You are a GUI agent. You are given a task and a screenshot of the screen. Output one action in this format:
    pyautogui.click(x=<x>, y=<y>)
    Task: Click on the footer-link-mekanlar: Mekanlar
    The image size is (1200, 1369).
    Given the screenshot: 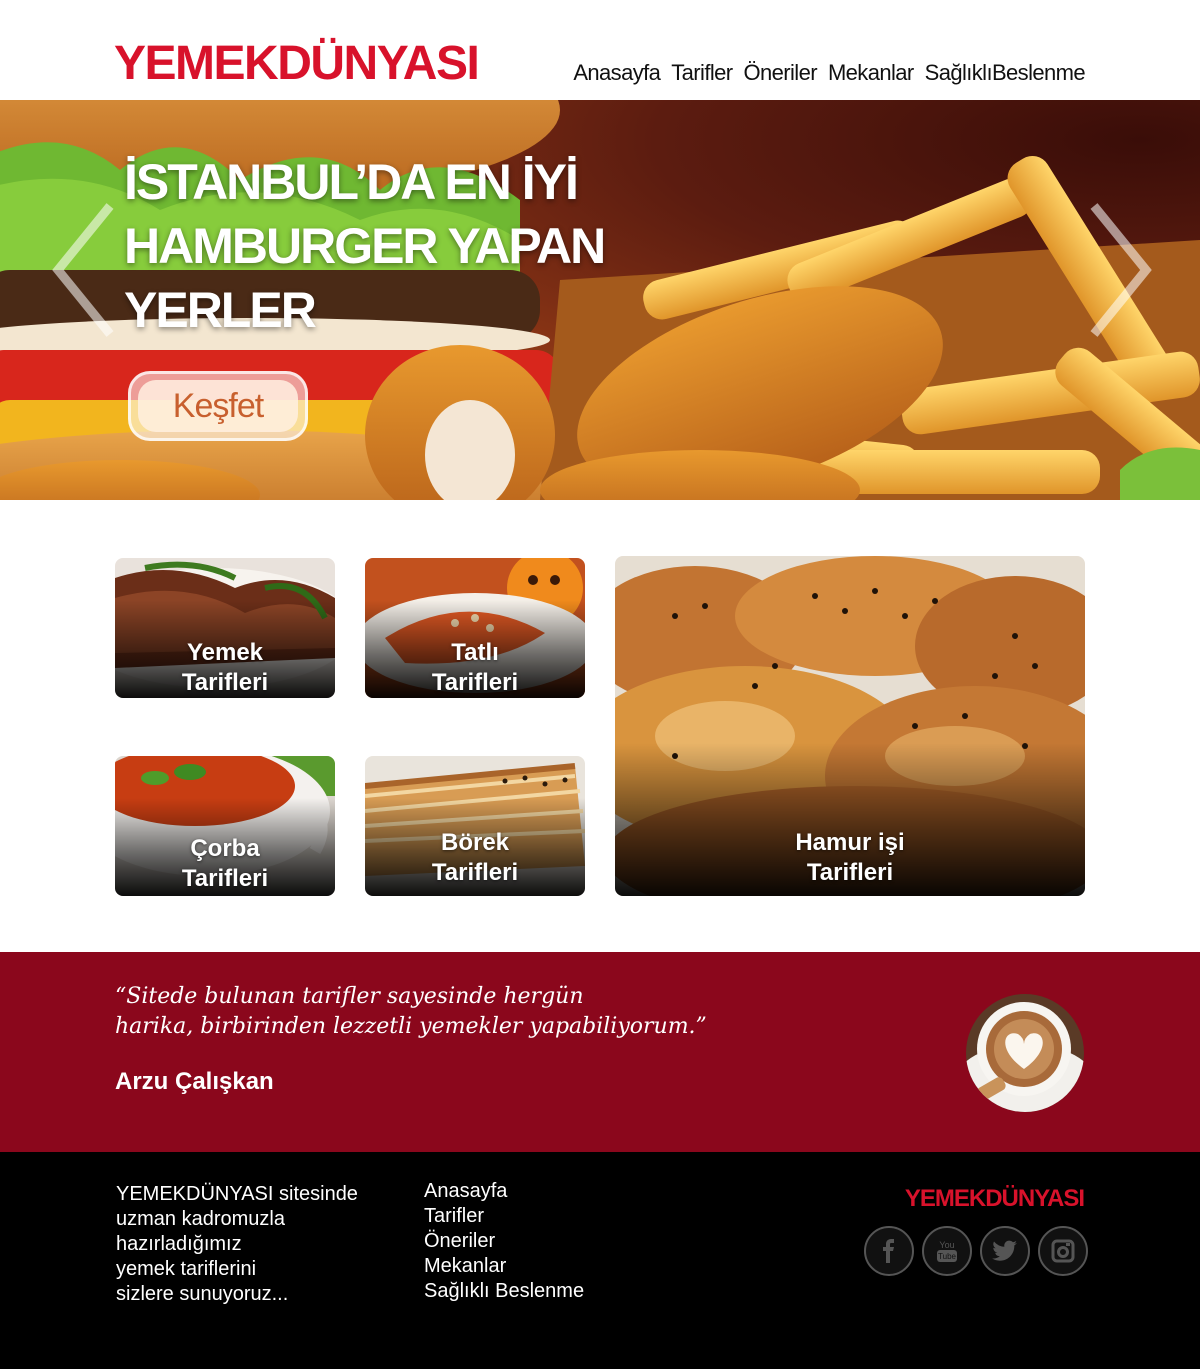 What is the action you would take?
    pyautogui.click(x=504, y=1266)
    